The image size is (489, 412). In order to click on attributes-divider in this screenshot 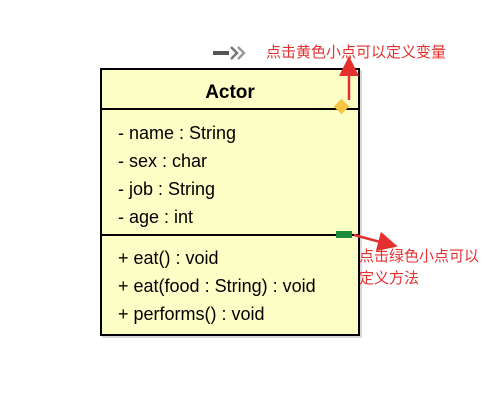, I will do `click(230, 235)`.